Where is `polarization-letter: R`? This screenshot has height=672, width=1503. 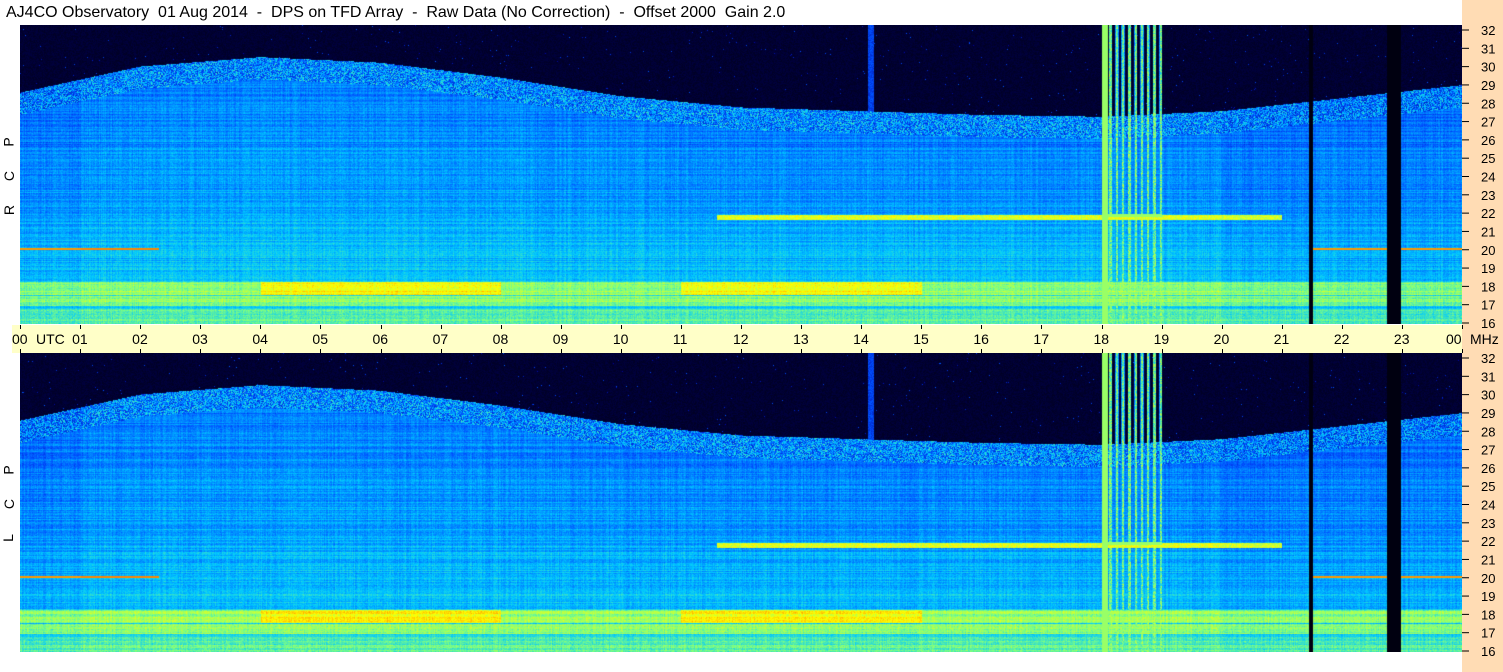 polarization-letter: R is located at coordinates (9, 210).